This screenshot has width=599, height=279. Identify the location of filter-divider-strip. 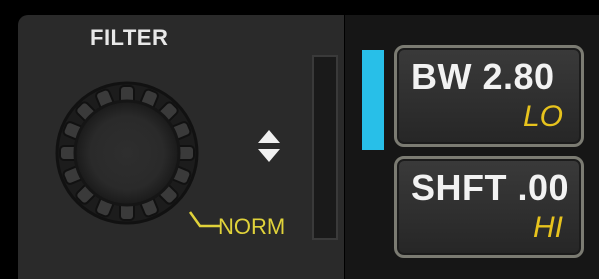
(325, 147).